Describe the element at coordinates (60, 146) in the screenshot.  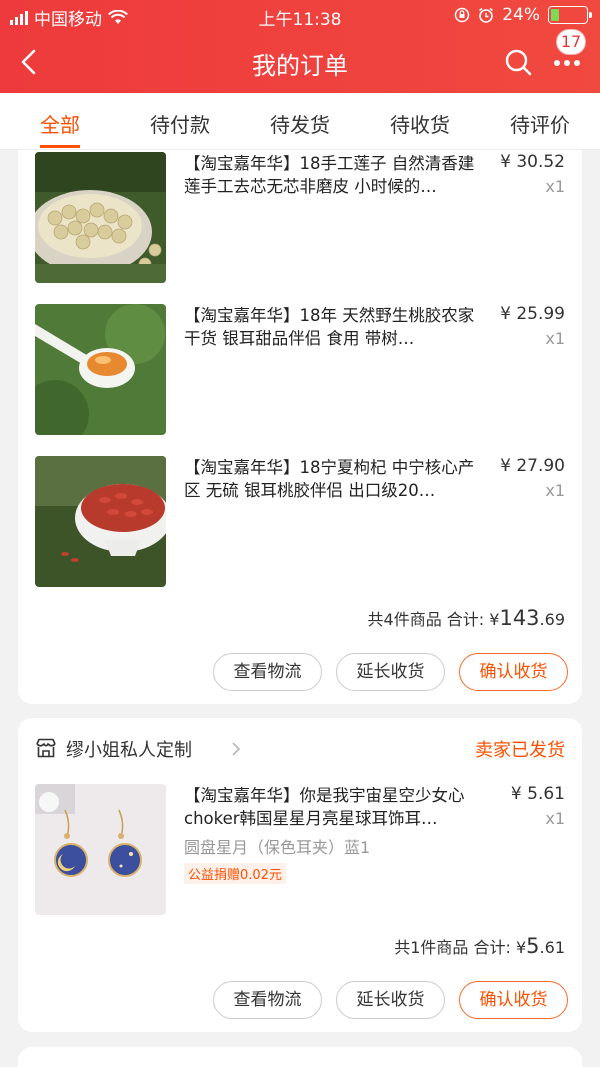
I see `active-tab-indicator` at that location.